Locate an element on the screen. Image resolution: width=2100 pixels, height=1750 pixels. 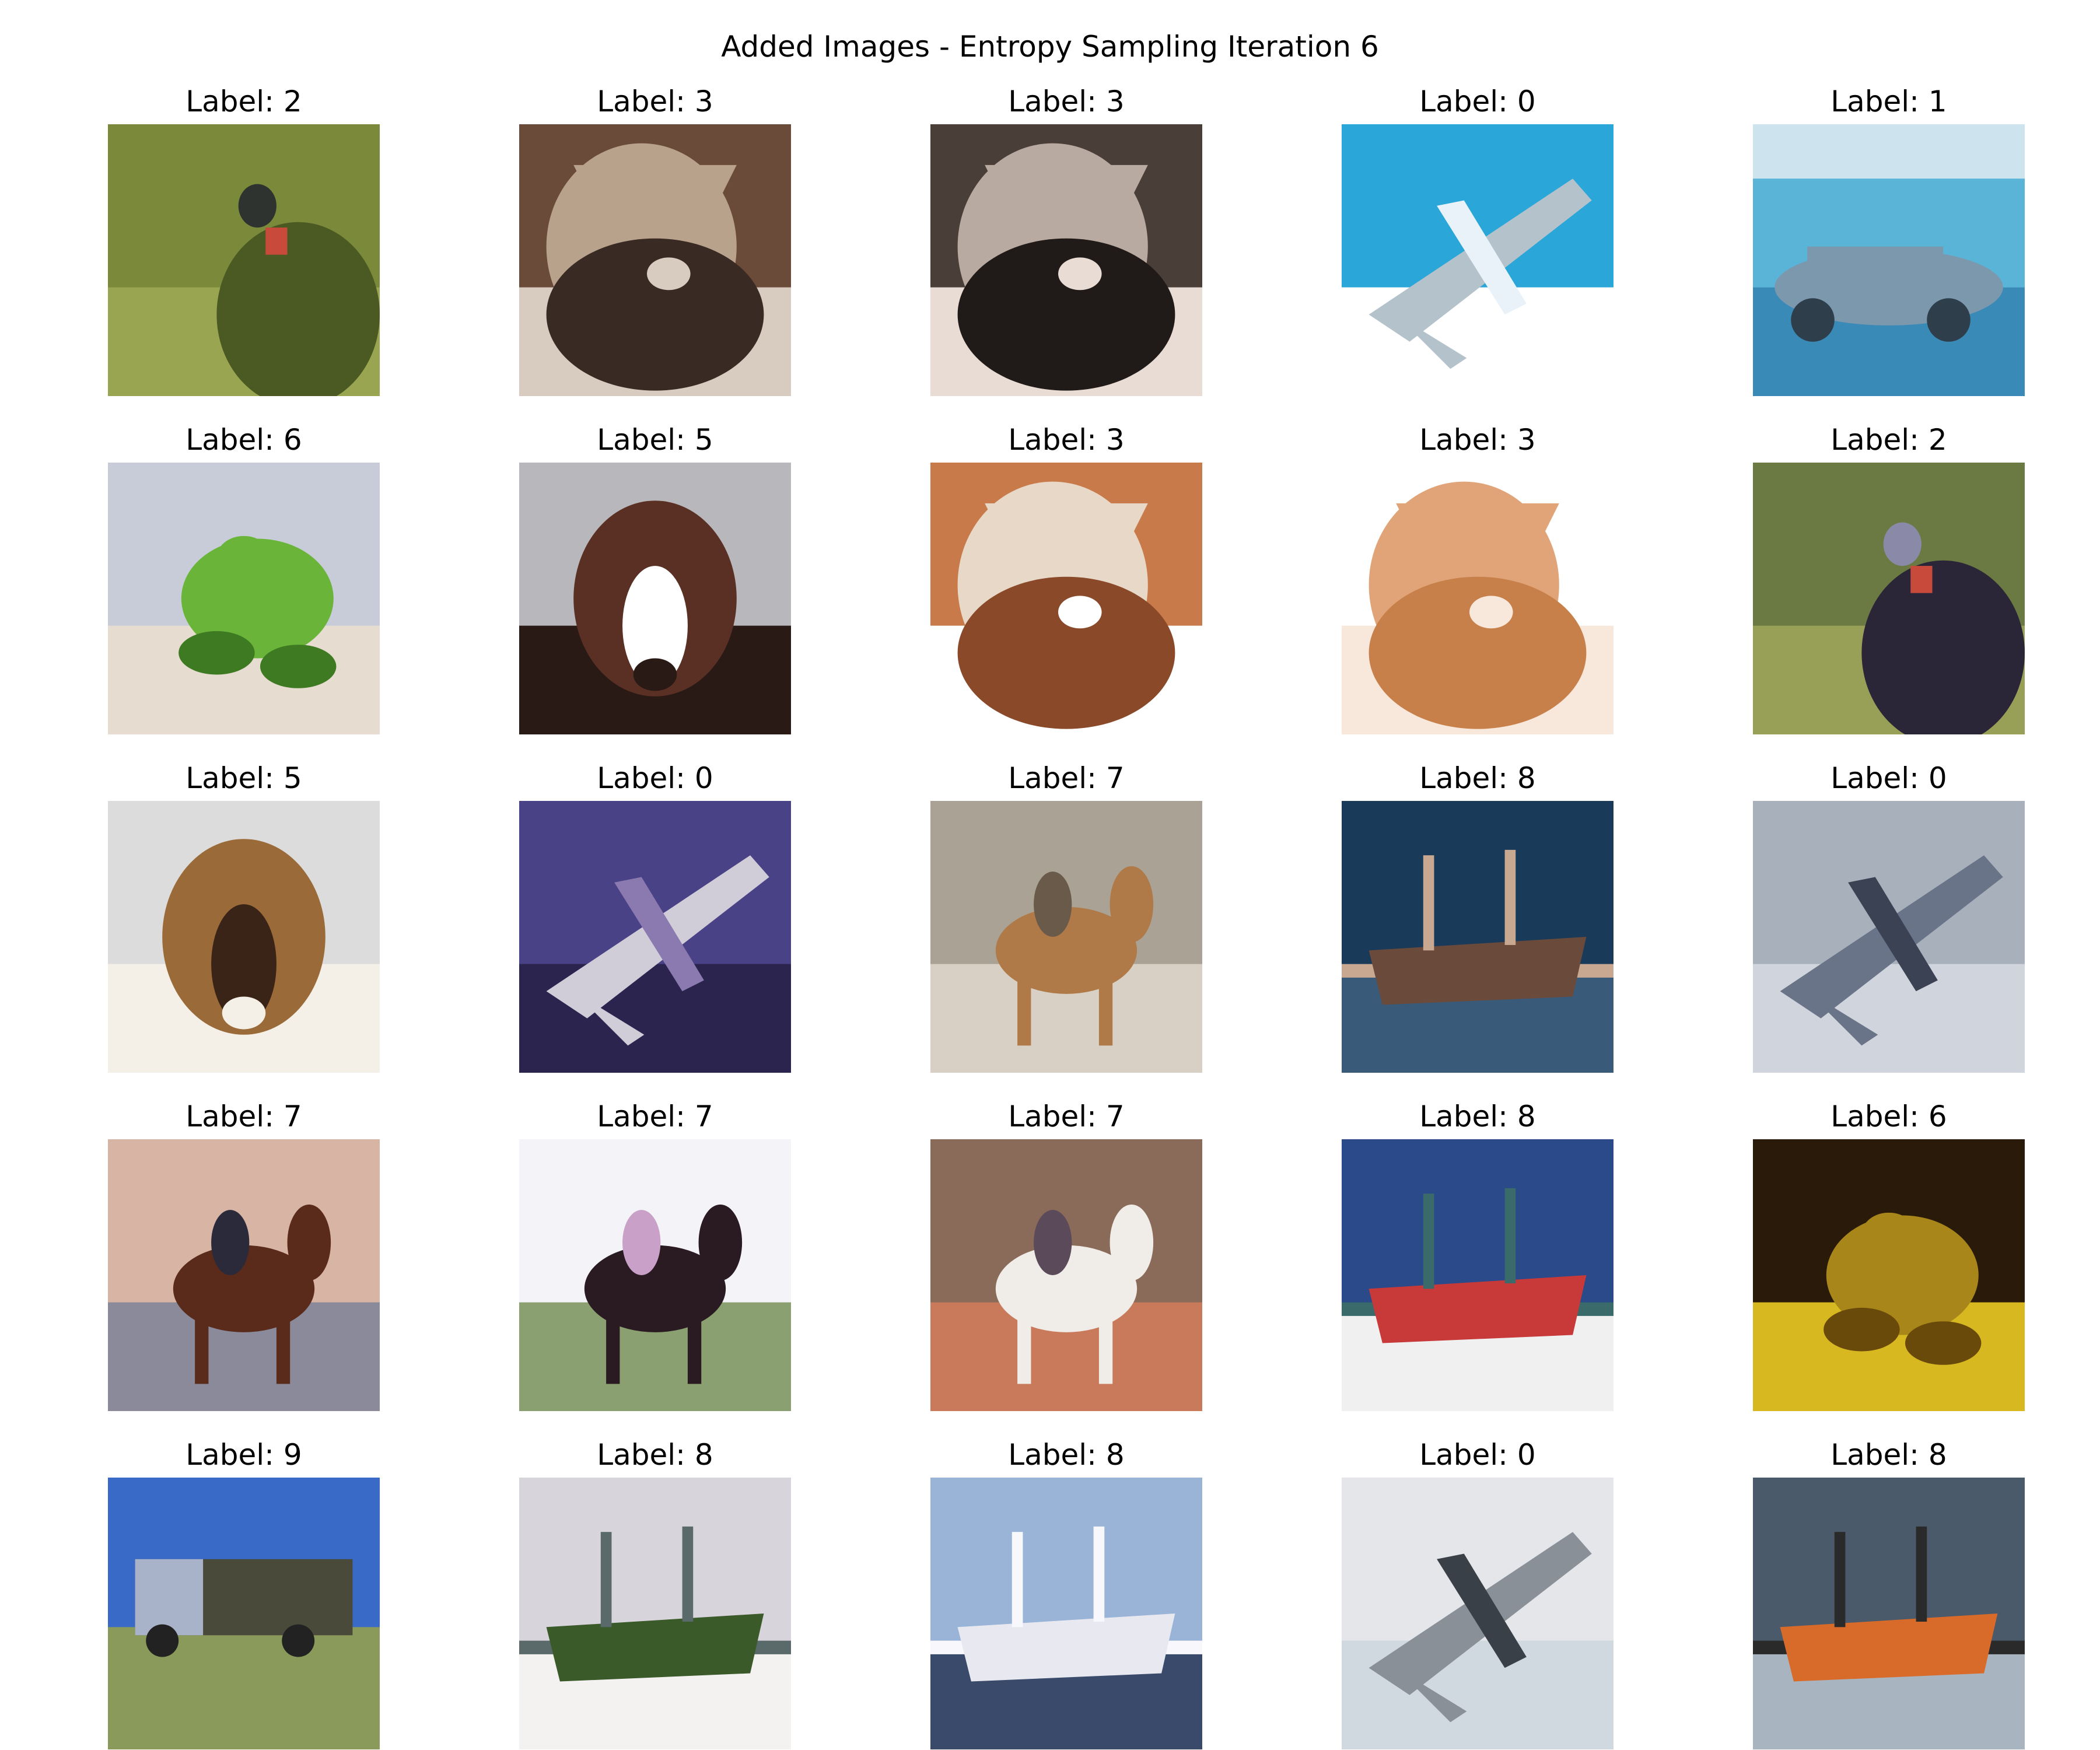
truck-image is located at coordinates (244, 1613).